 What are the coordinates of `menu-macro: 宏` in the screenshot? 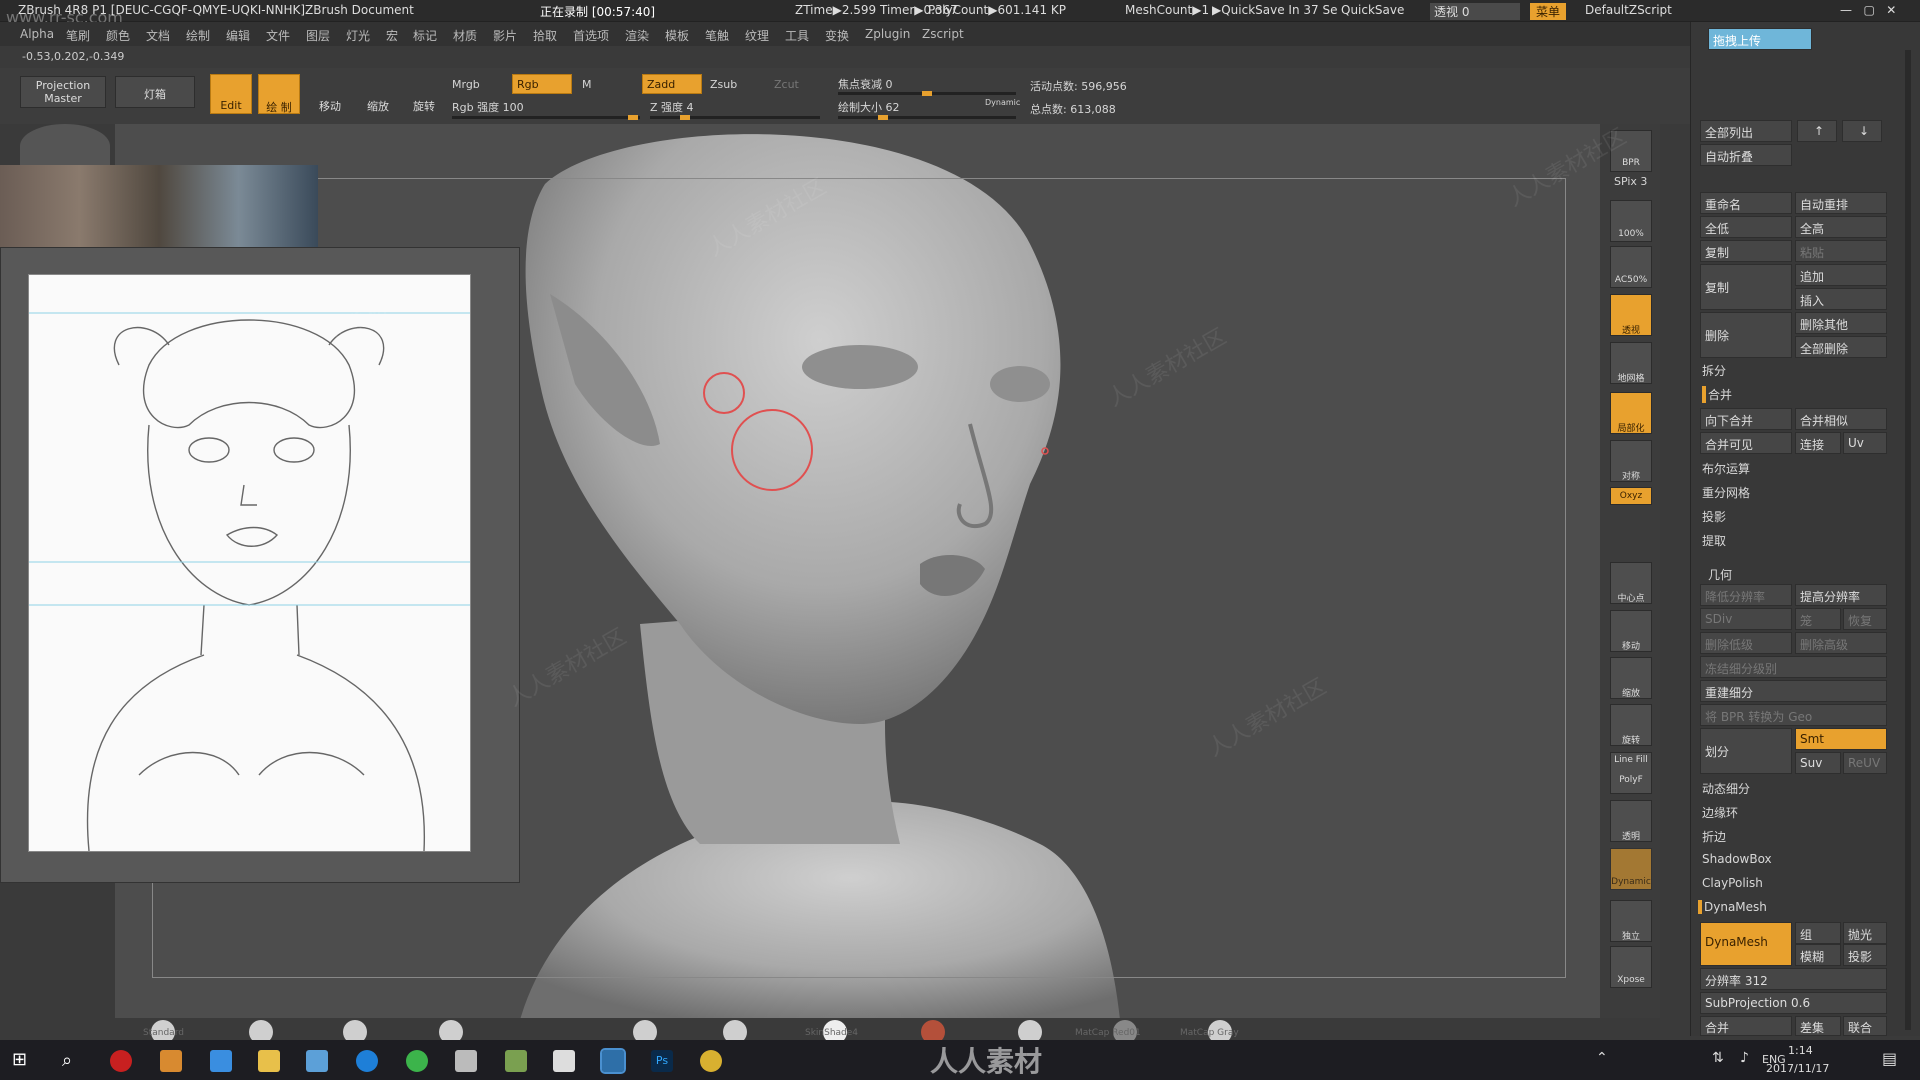 It's located at (392, 35).